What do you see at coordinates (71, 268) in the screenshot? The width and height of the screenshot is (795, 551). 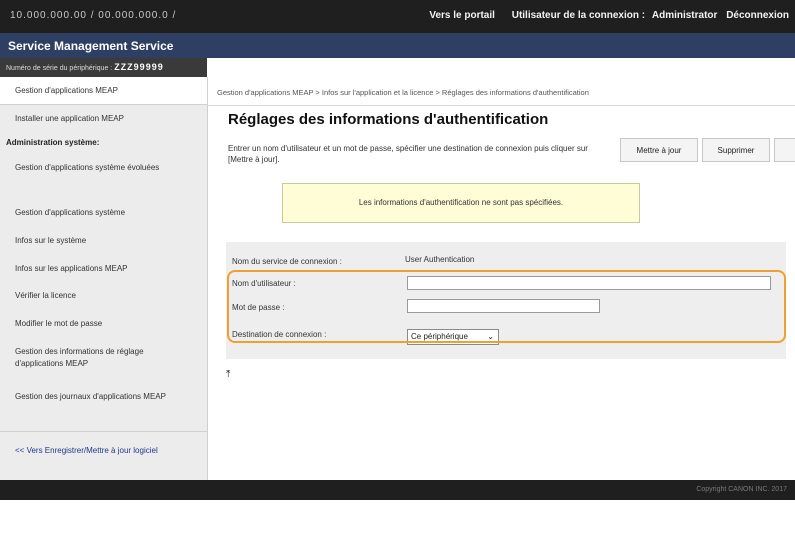 I see `sidebar-item-label: Infos sur les applications MEAP` at bounding box center [71, 268].